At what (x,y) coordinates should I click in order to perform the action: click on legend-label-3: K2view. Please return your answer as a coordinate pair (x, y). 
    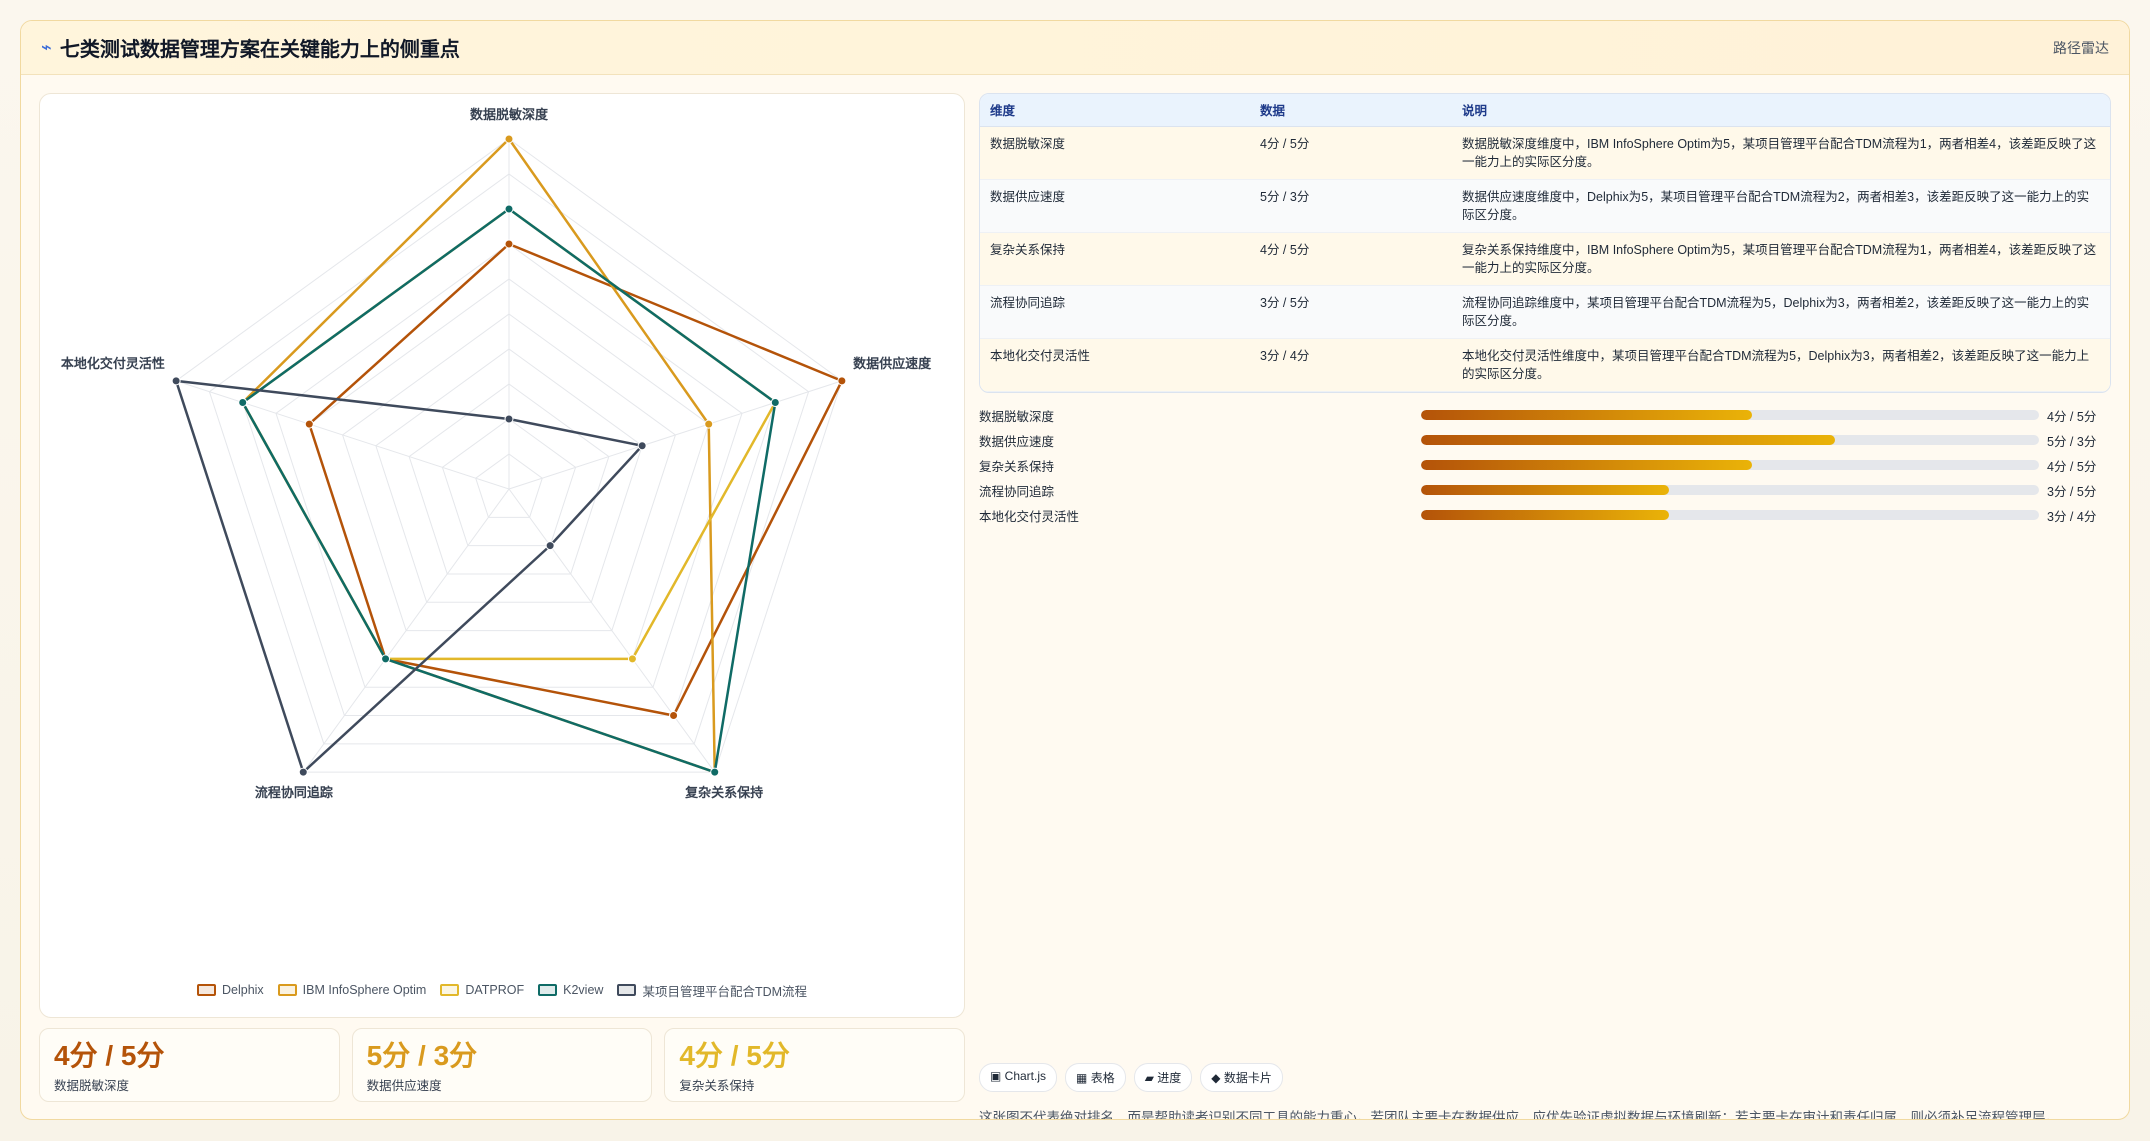
    Looking at the image, I should click on (583, 990).